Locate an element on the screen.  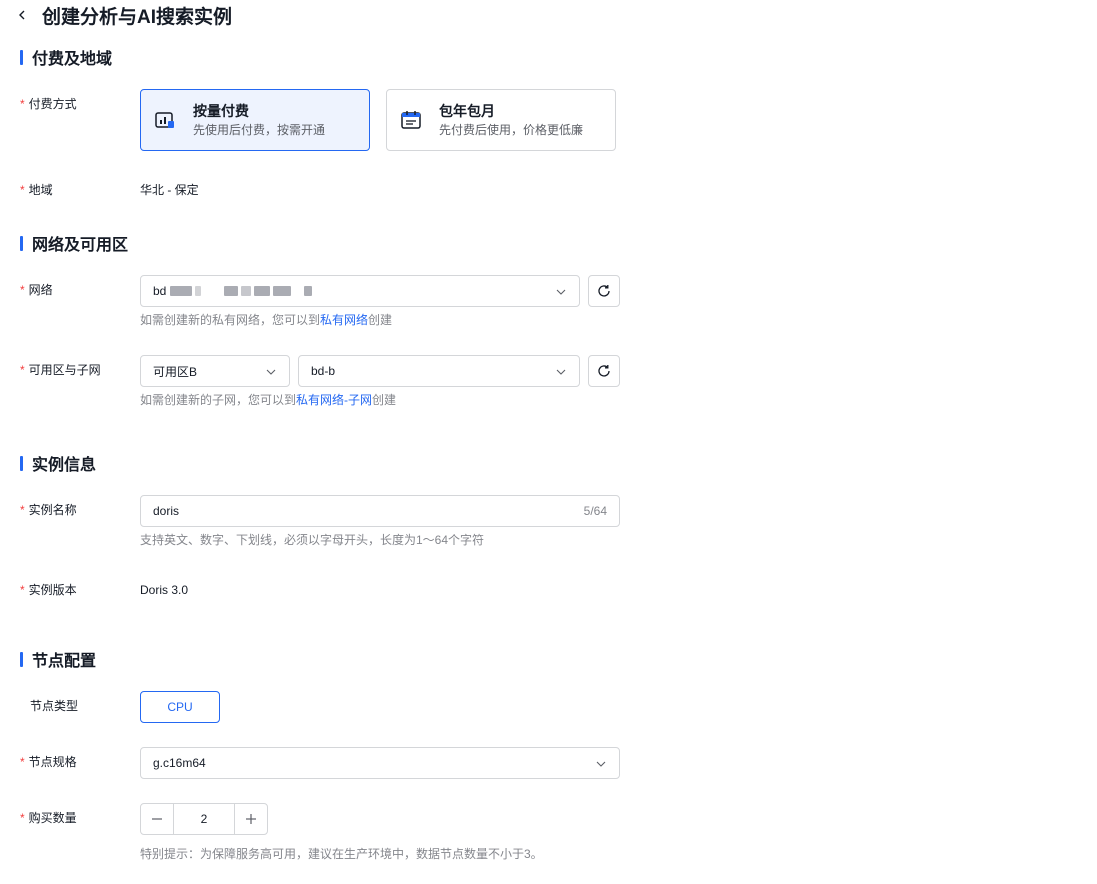
instance-name-input: doris 5/64 is located at coordinates (380, 511).